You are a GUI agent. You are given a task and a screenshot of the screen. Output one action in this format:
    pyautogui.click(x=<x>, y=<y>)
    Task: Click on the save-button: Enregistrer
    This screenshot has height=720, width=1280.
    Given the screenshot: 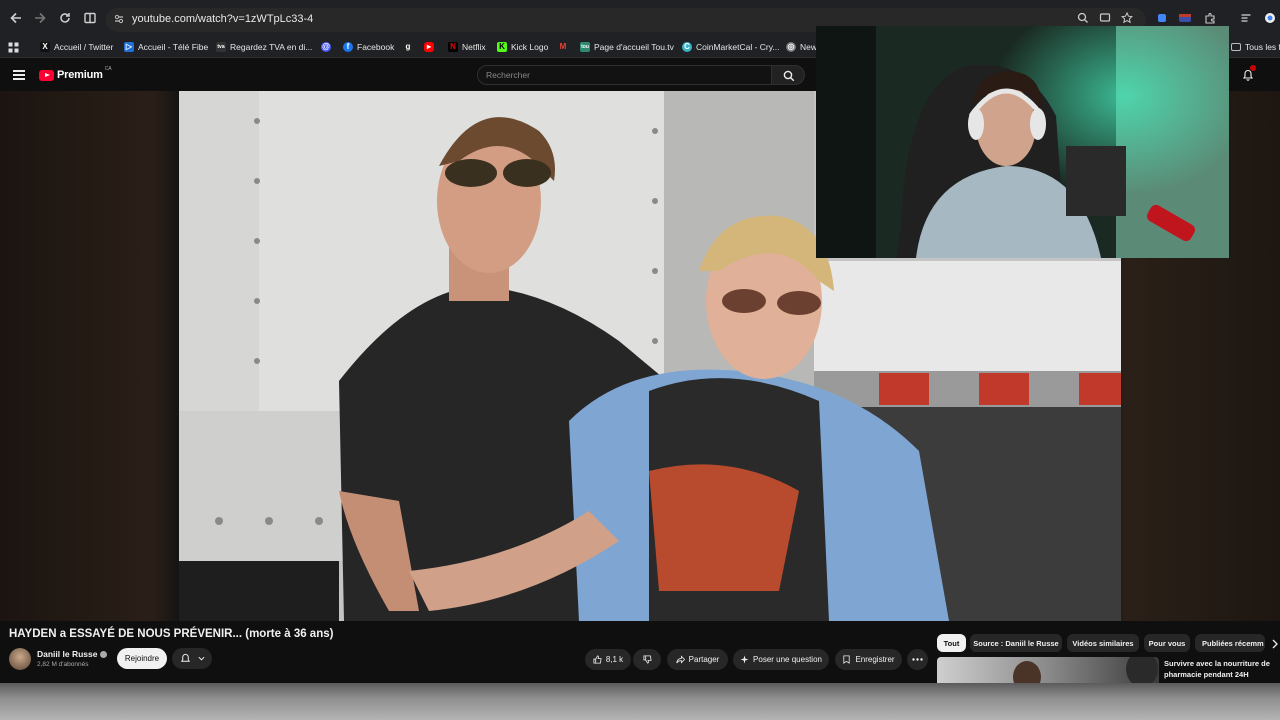 What is the action you would take?
    pyautogui.click(x=868, y=659)
    